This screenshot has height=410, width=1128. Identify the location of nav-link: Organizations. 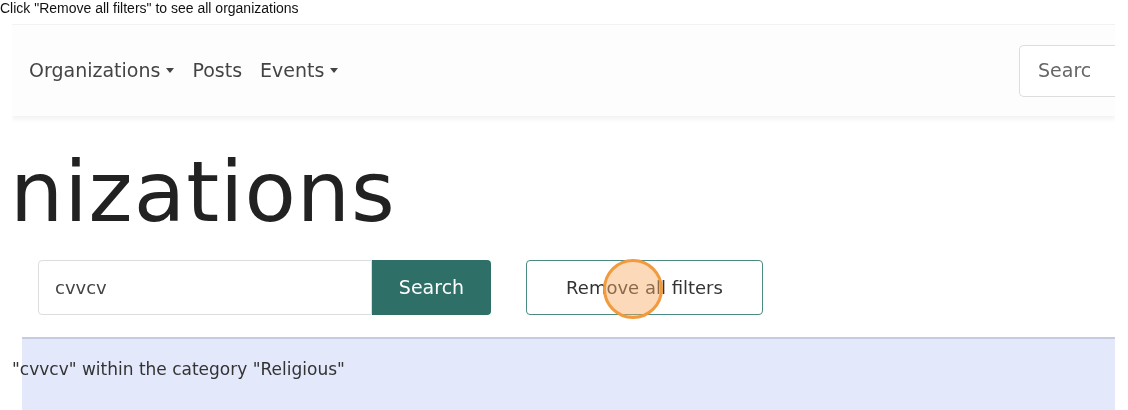
(102, 70).